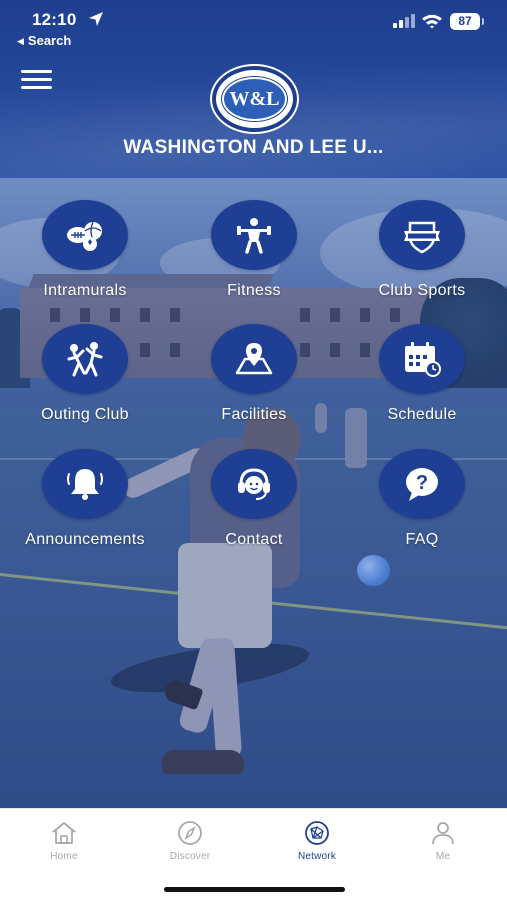  I want to click on calendar-clock-icon, so click(423, 359).